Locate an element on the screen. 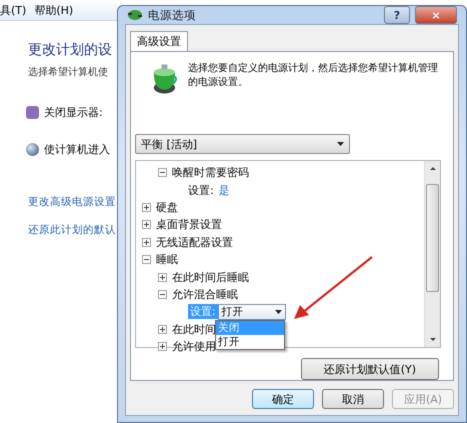  monitor-icon is located at coordinates (32, 112).